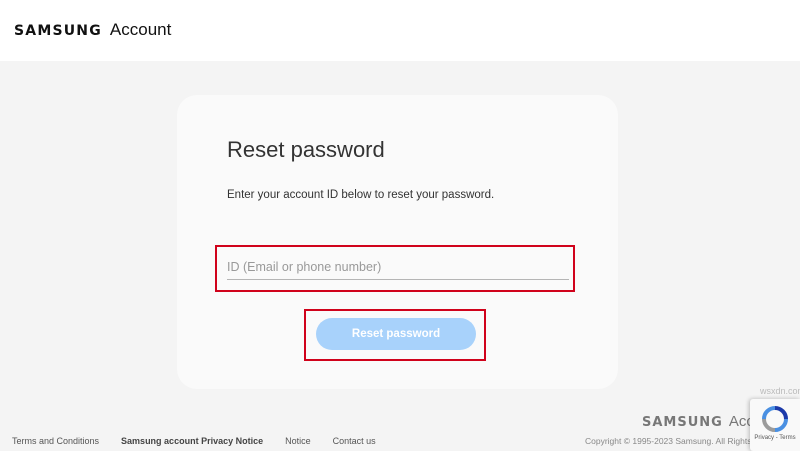  Describe the element at coordinates (780, 391) in the screenshot. I see `watermark: wsxdn.com` at that location.